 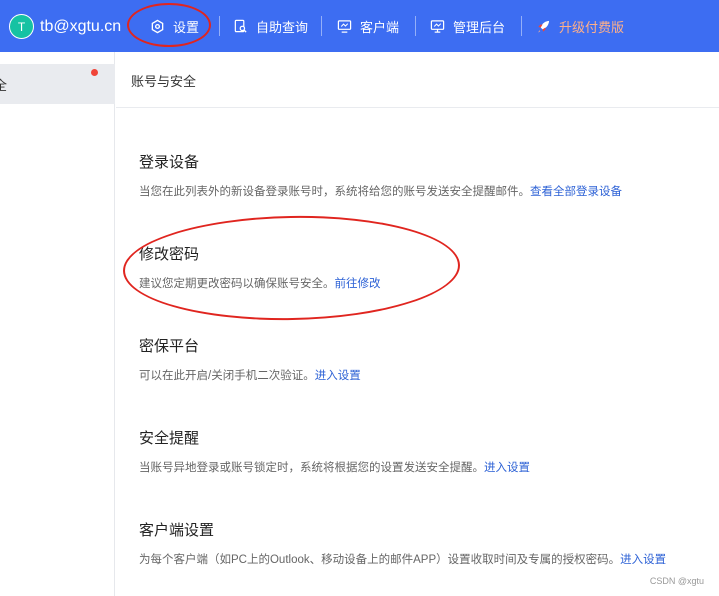 What do you see at coordinates (177, 530) in the screenshot?
I see `section-title-client-settings: 客户端设置` at bounding box center [177, 530].